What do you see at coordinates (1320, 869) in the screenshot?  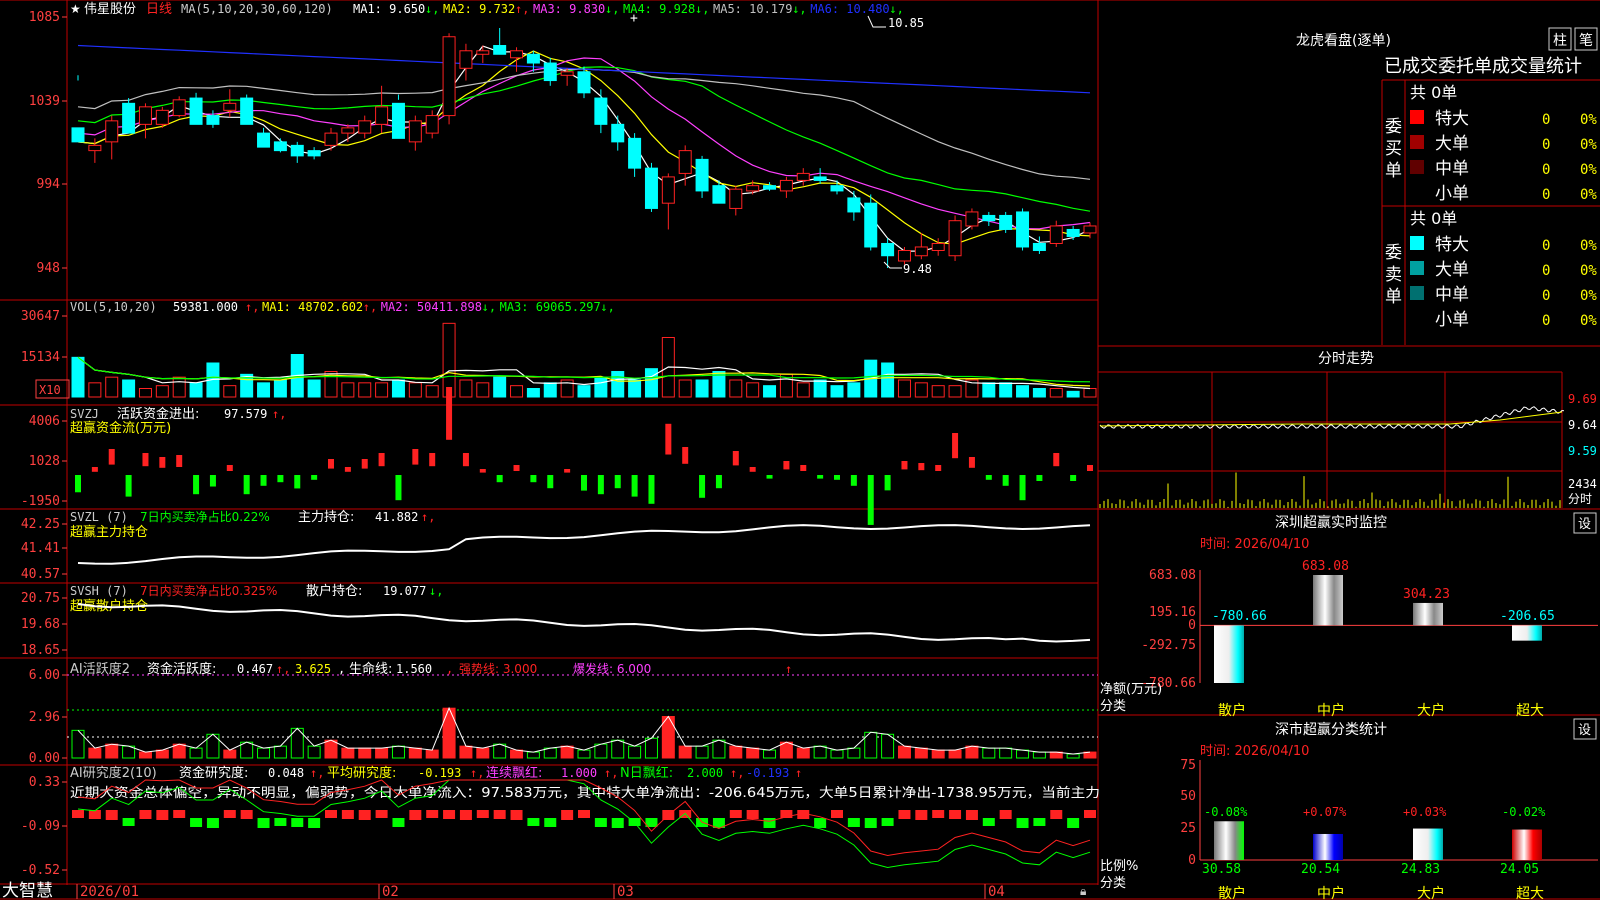 I see `bar-value-label: 20.54` at bounding box center [1320, 869].